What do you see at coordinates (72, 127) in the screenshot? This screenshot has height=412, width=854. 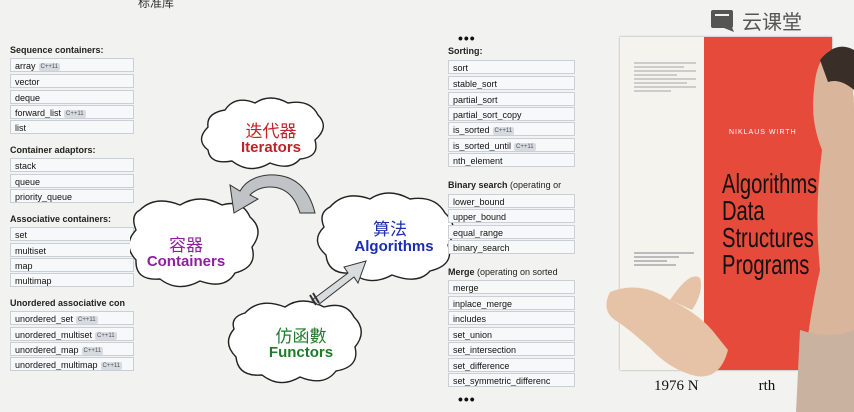 I see `list-item: list` at bounding box center [72, 127].